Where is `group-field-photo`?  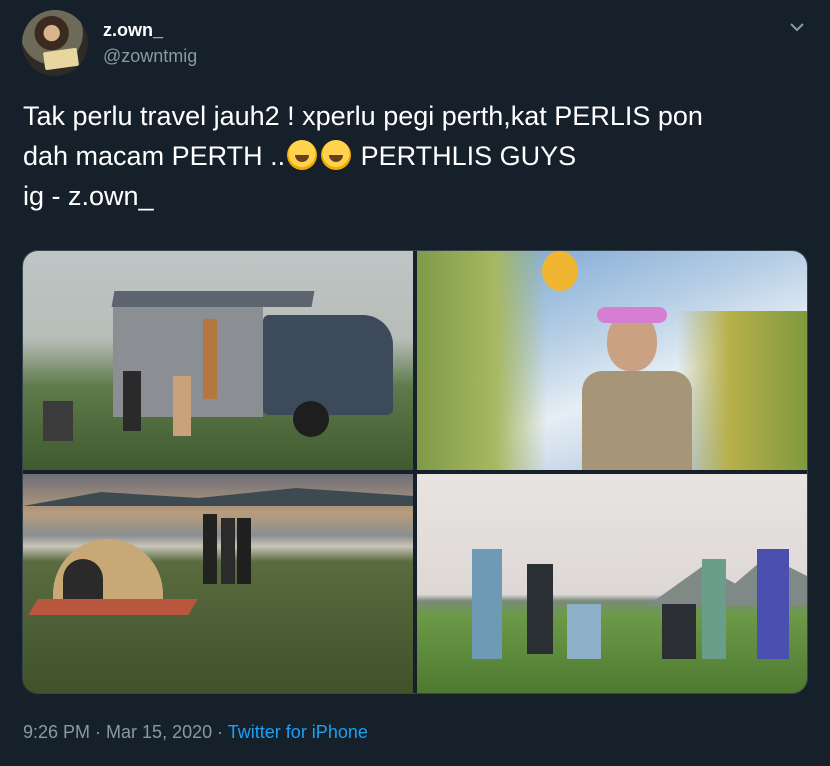
group-field-photo is located at coordinates (612, 583).